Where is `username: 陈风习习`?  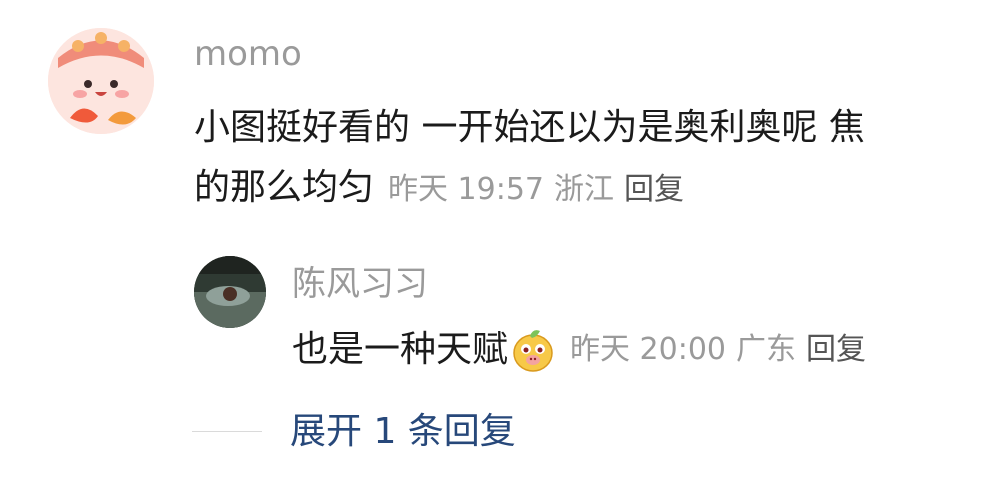
username: 陈风习习 is located at coordinates (360, 284).